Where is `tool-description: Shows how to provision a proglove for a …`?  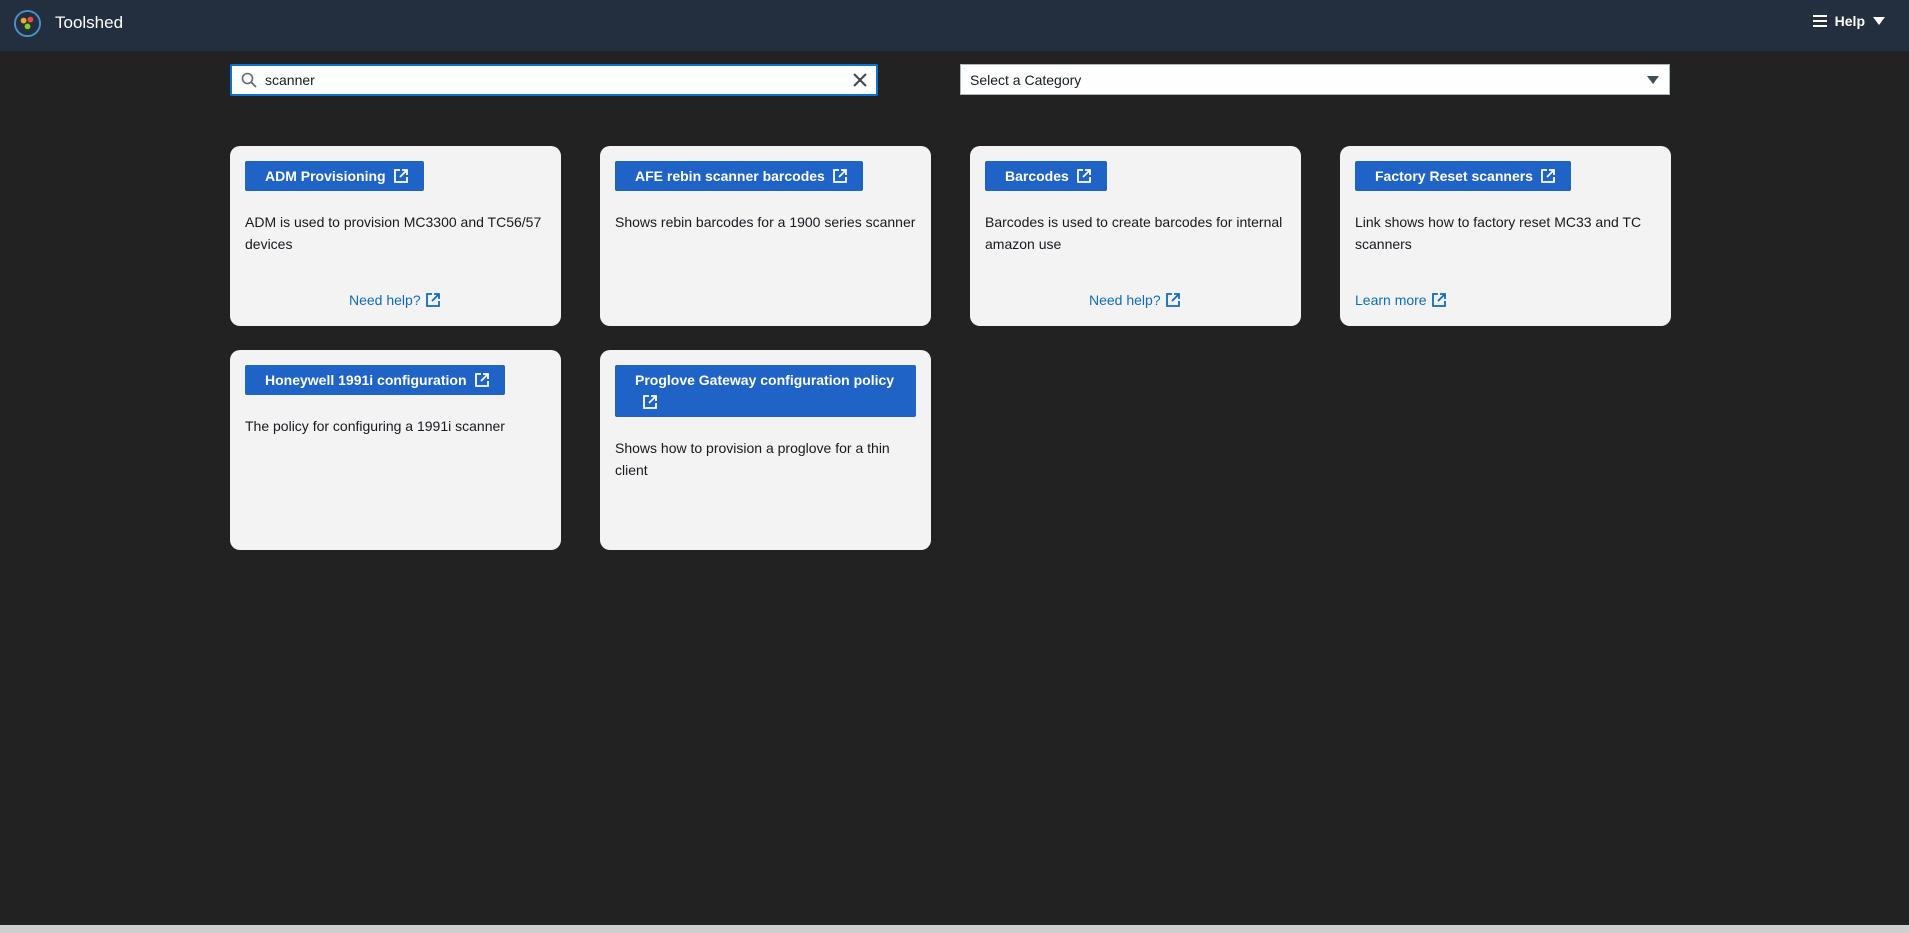
tool-description: Shows how to provision a proglove for a … is located at coordinates (752, 459).